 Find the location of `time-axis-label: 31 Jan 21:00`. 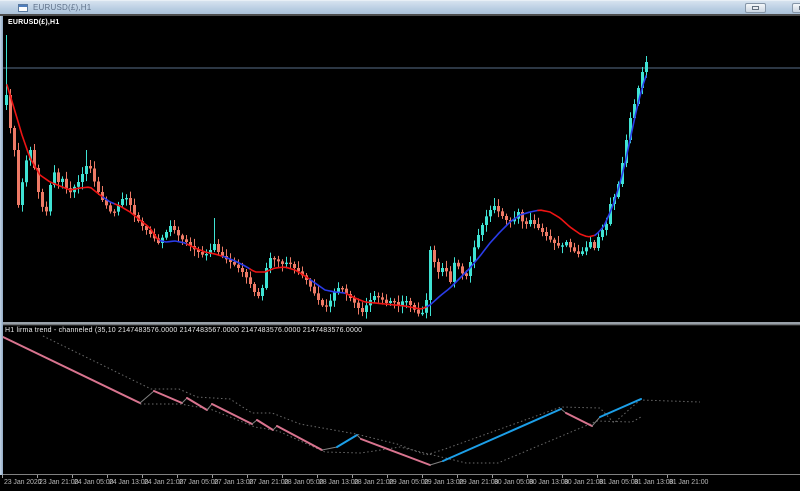

time-axis-label: 31 Jan 21:00 is located at coordinates (689, 482).